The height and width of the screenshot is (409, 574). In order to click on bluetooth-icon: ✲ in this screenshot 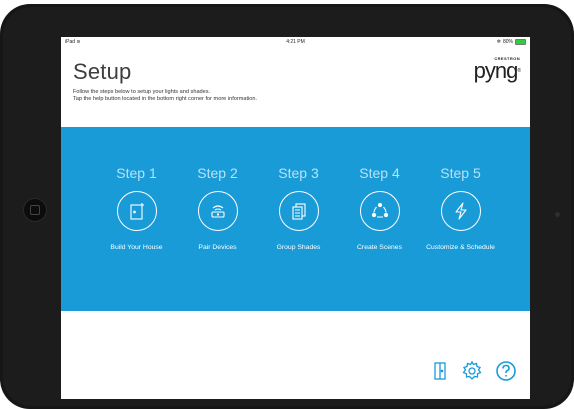, I will do `click(498, 42)`.